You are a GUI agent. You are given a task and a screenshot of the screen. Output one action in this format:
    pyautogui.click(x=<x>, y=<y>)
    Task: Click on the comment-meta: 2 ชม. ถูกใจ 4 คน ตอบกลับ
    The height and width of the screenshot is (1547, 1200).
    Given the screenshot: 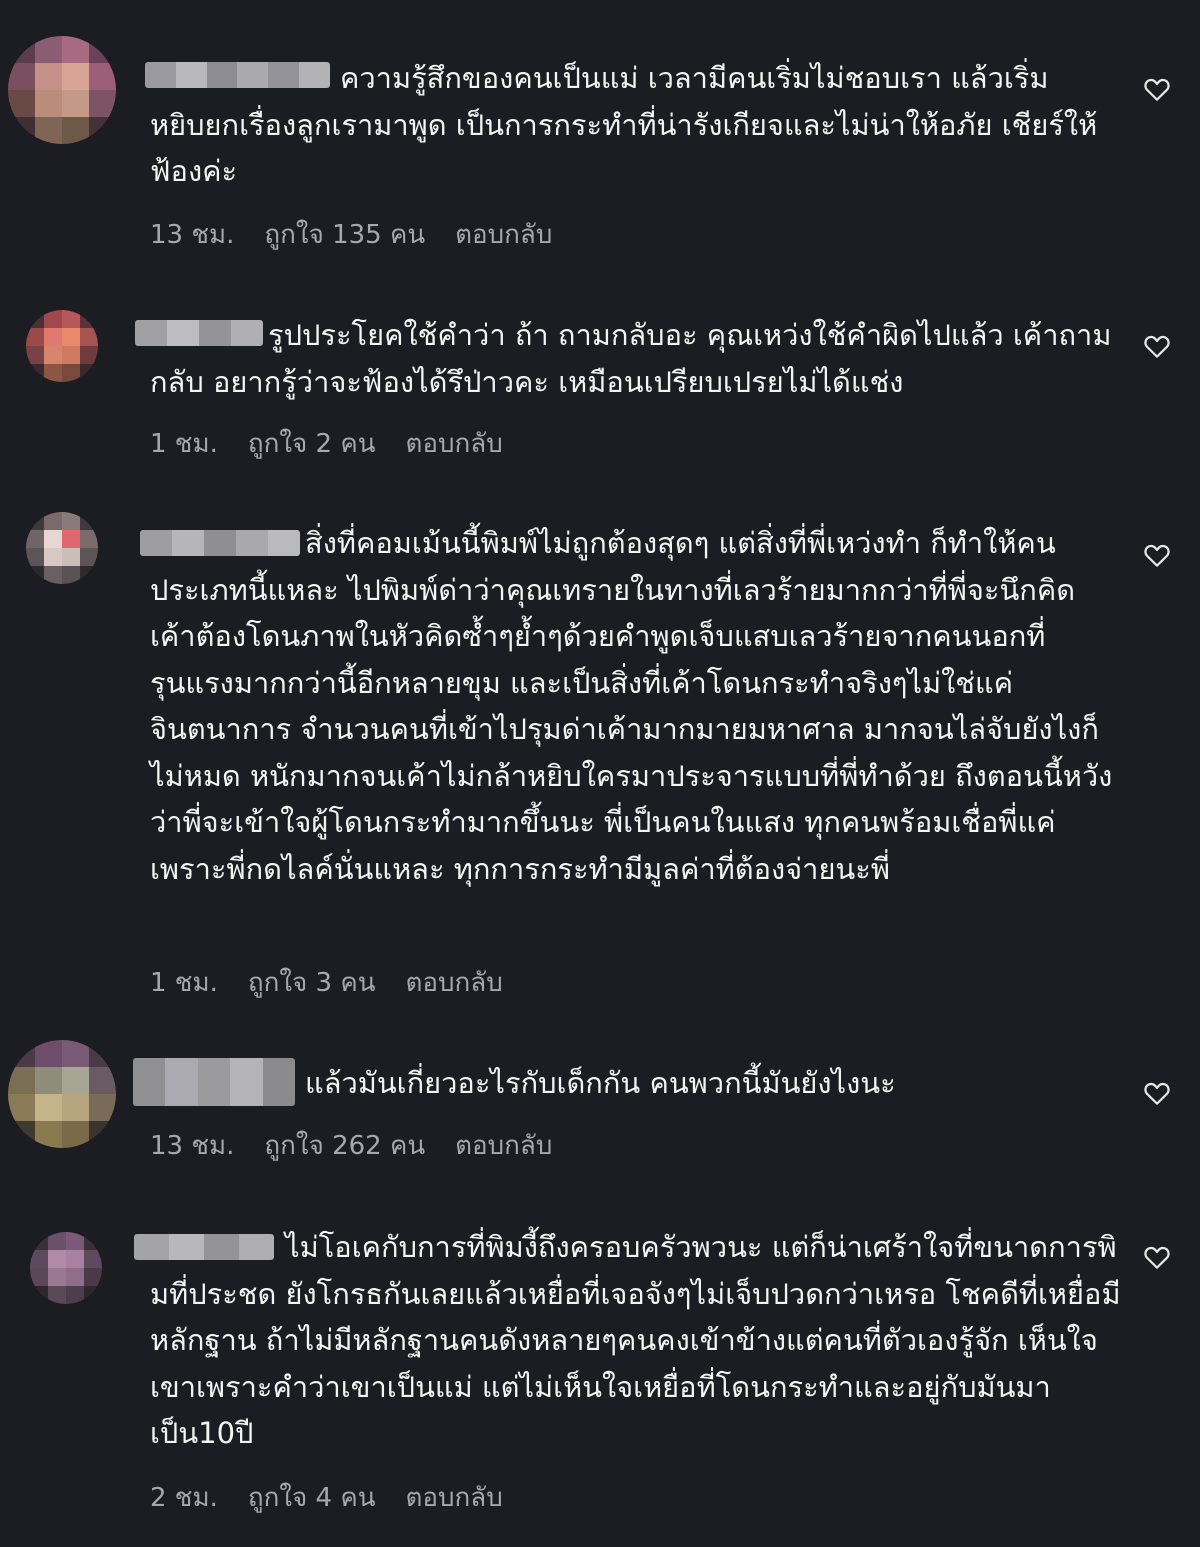 What is the action you would take?
    pyautogui.click(x=341, y=1497)
    